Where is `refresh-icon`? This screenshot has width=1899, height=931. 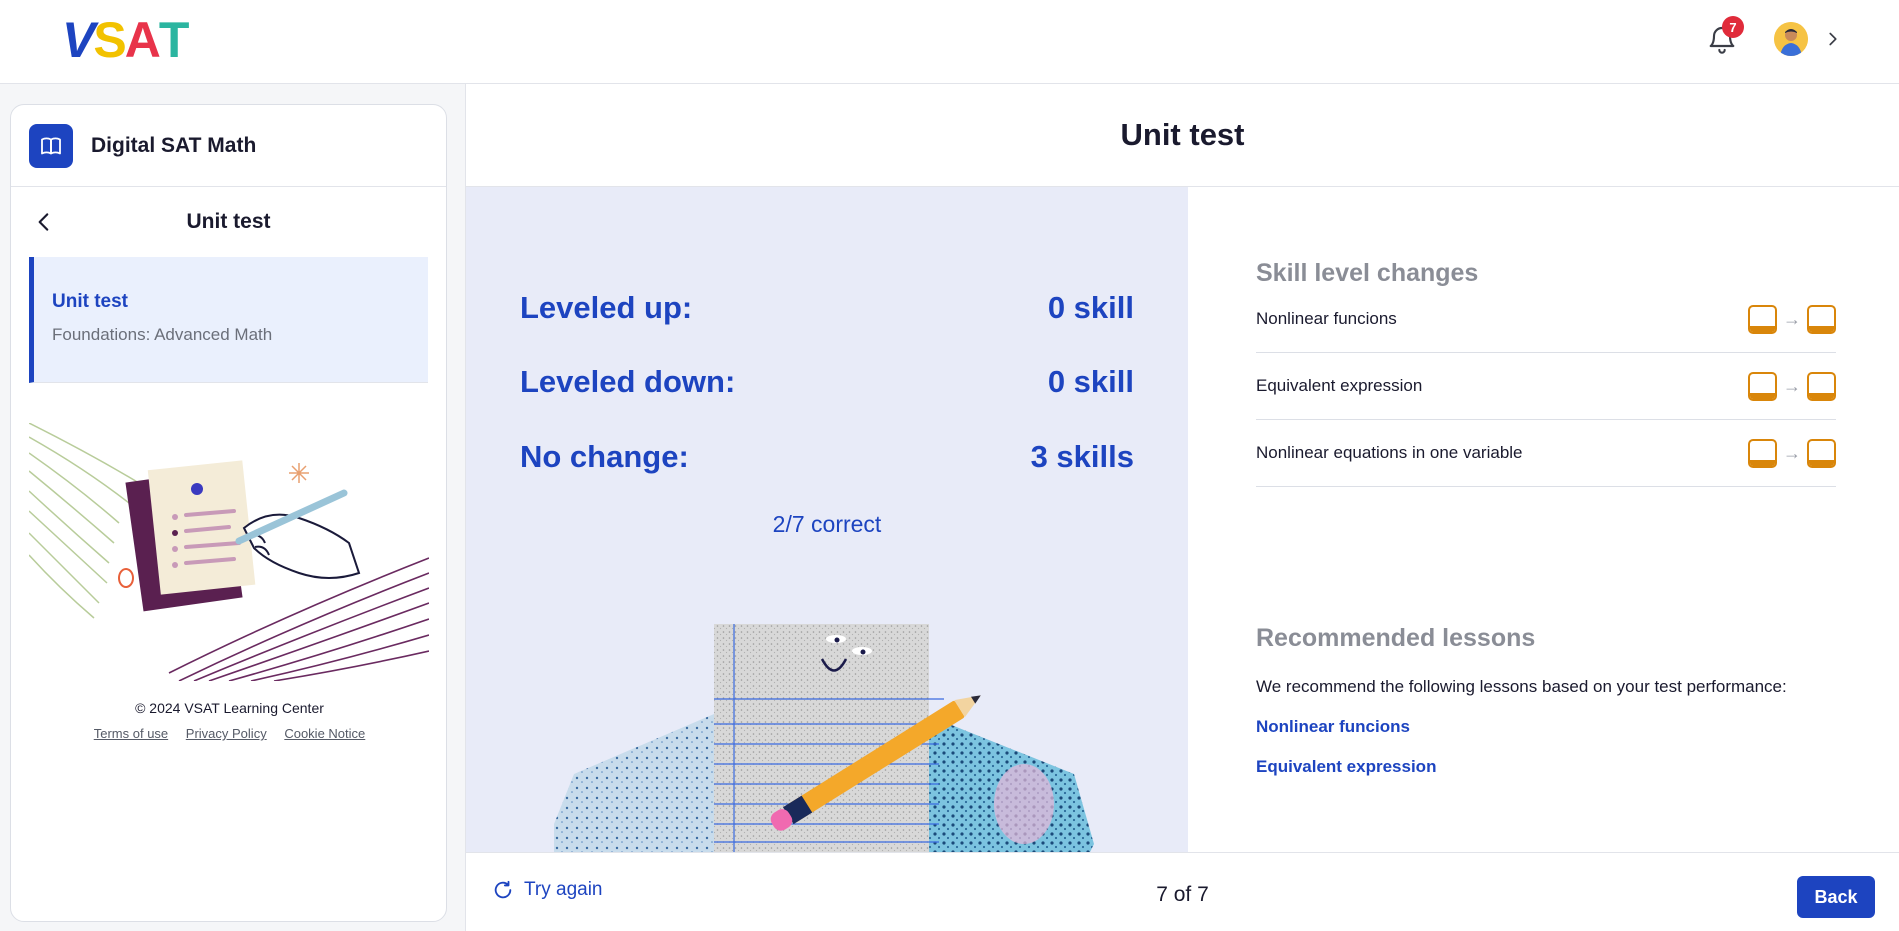 refresh-icon is located at coordinates (503, 889).